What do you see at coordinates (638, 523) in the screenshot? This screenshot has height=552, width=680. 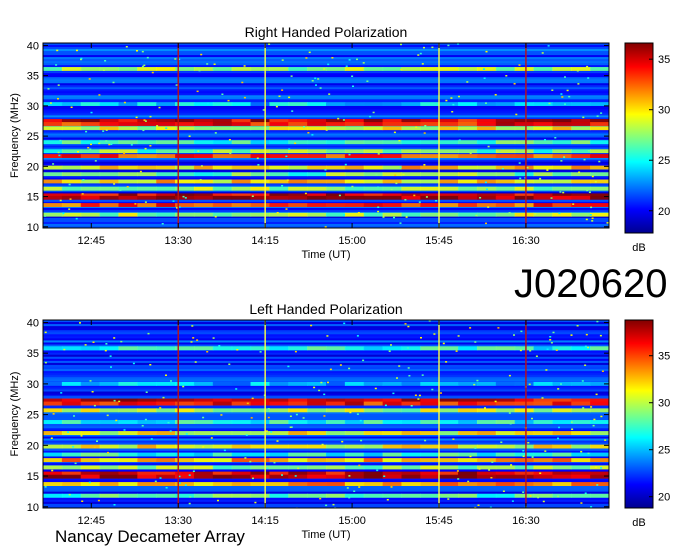 I see `colorbar-unit-label: dB` at bounding box center [638, 523].